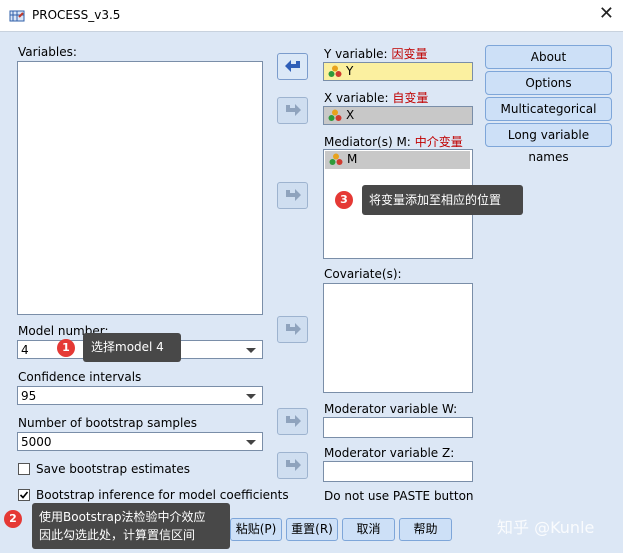 This screenshot has height=553, width=623. What do you see at coordinates (368, 529) in the screenshot?
I see `cancel-button: 取消` at bounding box center [368, 529].